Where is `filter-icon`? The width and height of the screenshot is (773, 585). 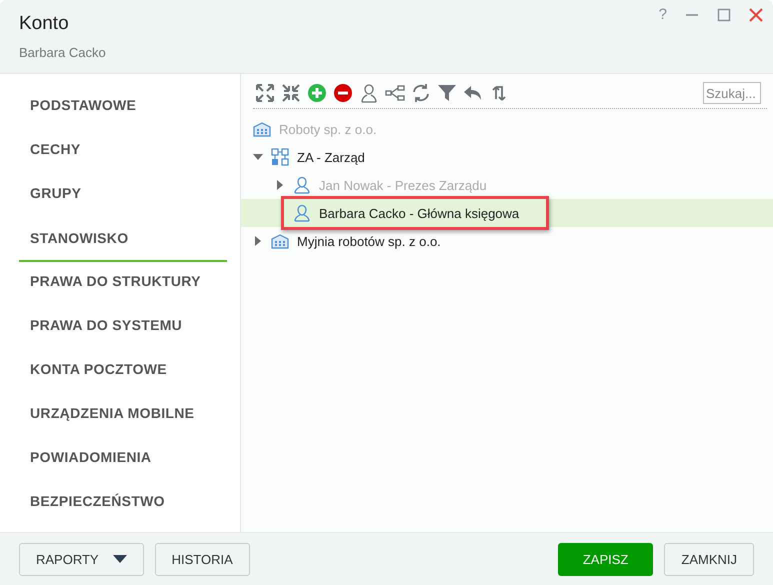
filter-icon is located at coordinates (447, 93).